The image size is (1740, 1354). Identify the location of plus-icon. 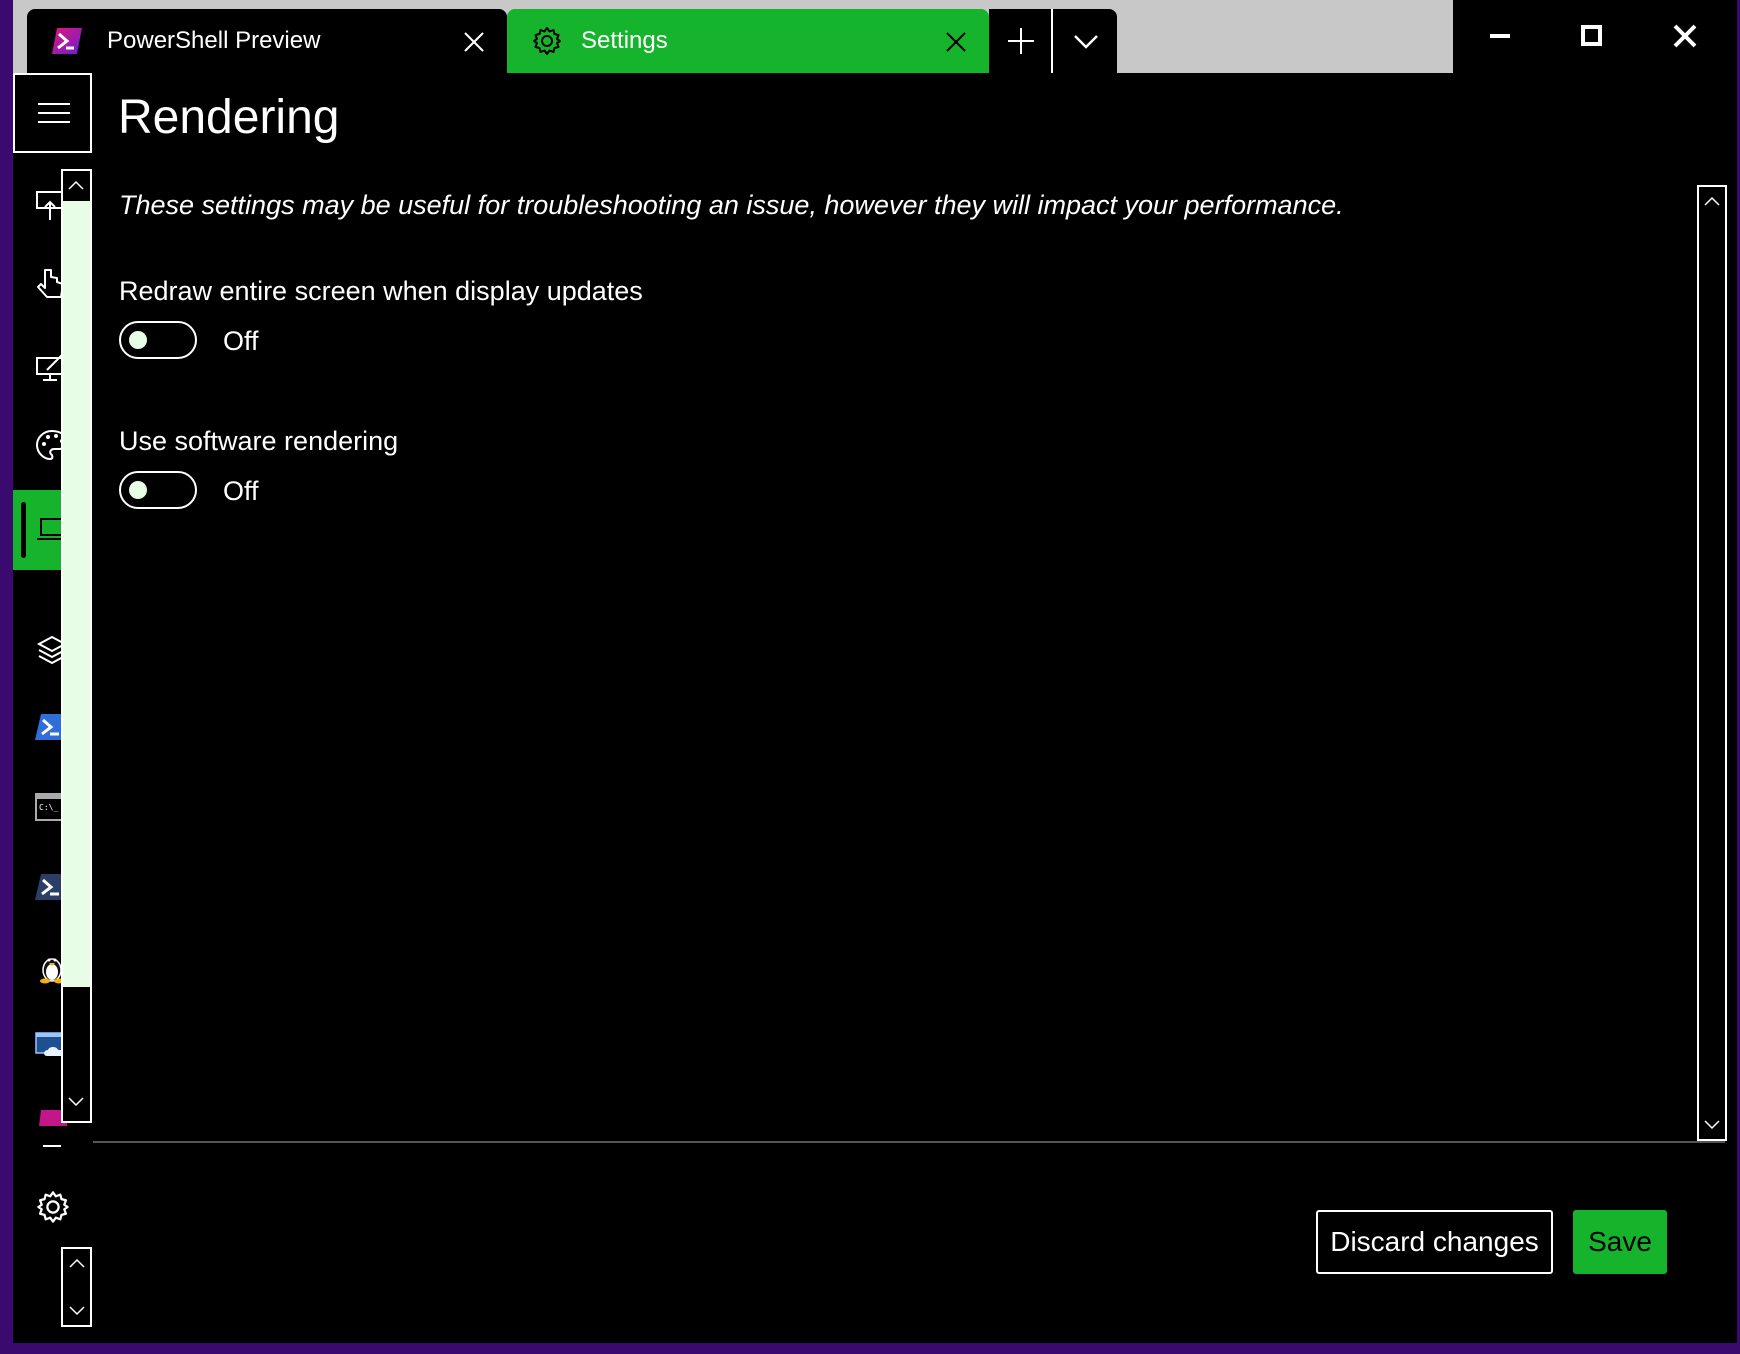
(1021, 41).